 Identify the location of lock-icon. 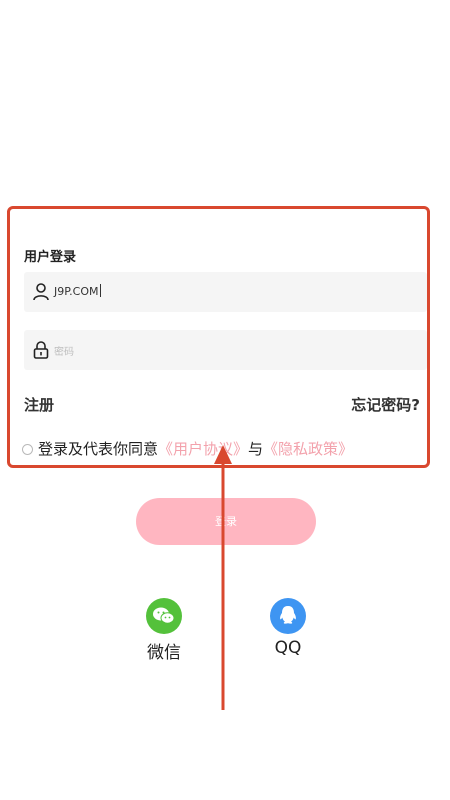
(41, 350).